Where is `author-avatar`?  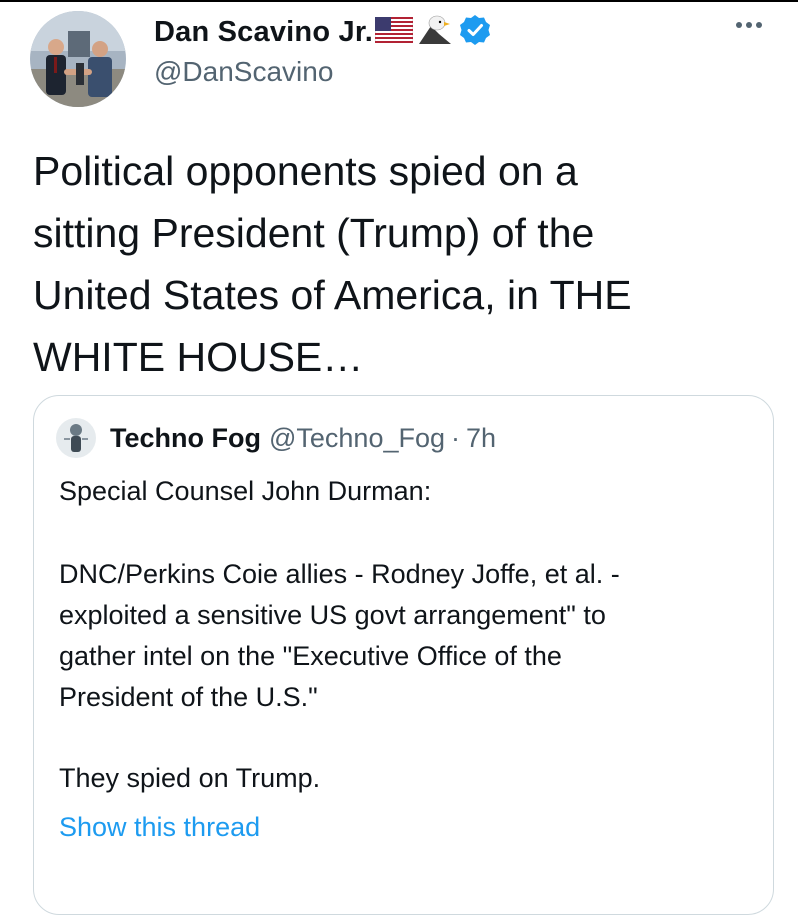 author-avatar is located at coordinates (78, 59).